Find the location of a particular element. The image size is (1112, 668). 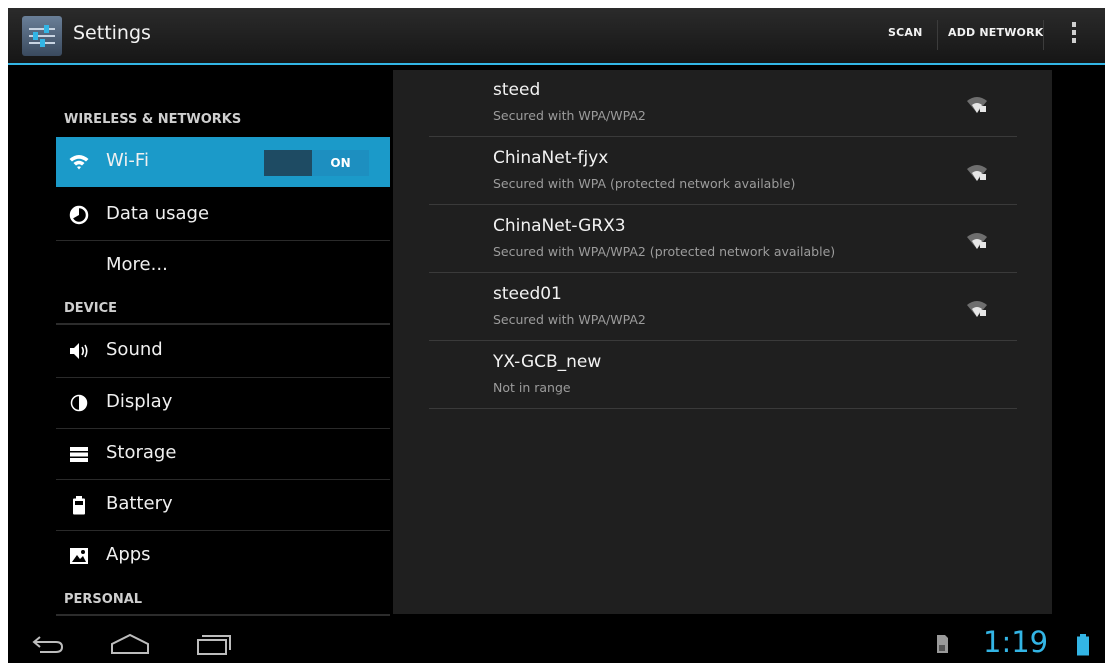

network-status: Not in range is located at coordinates (532, 387).